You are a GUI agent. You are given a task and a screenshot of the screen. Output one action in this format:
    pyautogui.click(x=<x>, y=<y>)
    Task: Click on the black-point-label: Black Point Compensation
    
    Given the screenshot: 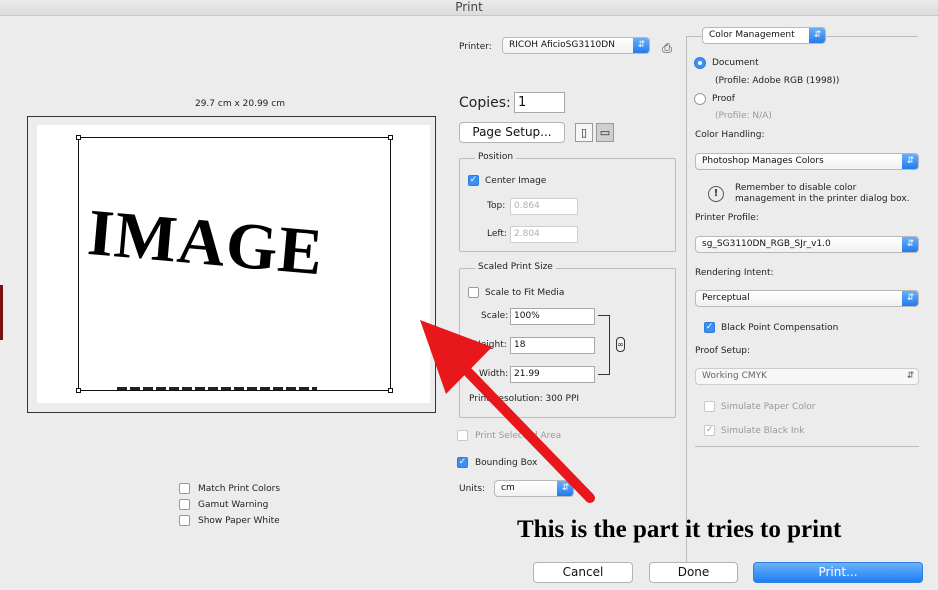 What is the action you would take?
    pyautogui.click(x=780, y=328)
    